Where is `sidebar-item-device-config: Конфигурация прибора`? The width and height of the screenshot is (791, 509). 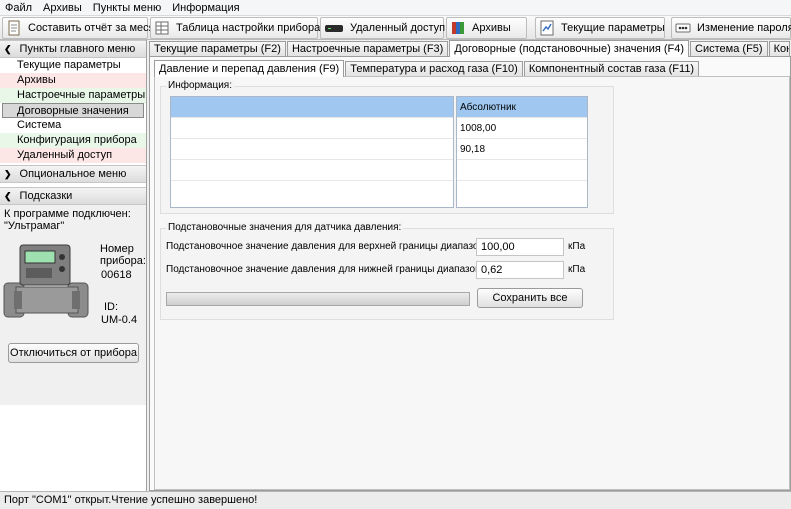 sidebar-item-device-config: Конфигурация прибора is located at coordinates (73, 140).